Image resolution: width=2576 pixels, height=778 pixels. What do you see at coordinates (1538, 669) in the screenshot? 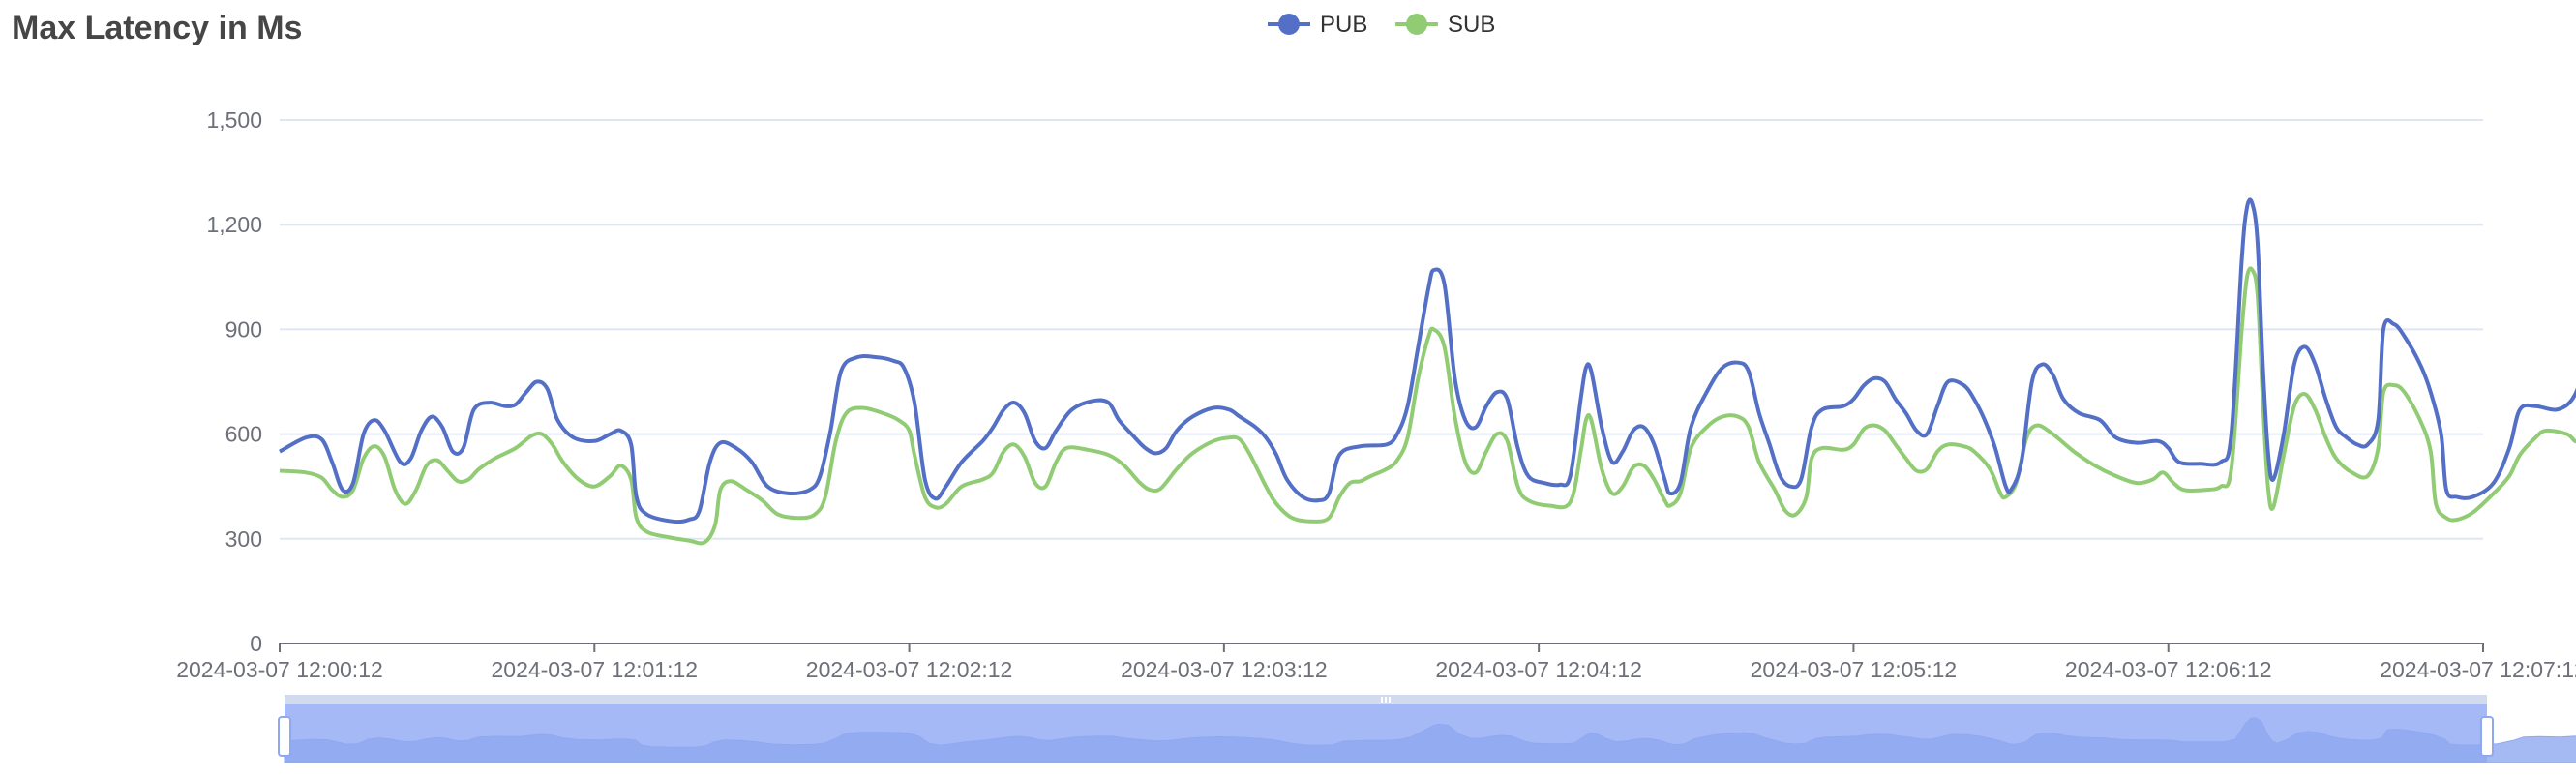
I see `x-tick-label: 2024-03-07 12:04:12` at bounding box center [1538, 669].